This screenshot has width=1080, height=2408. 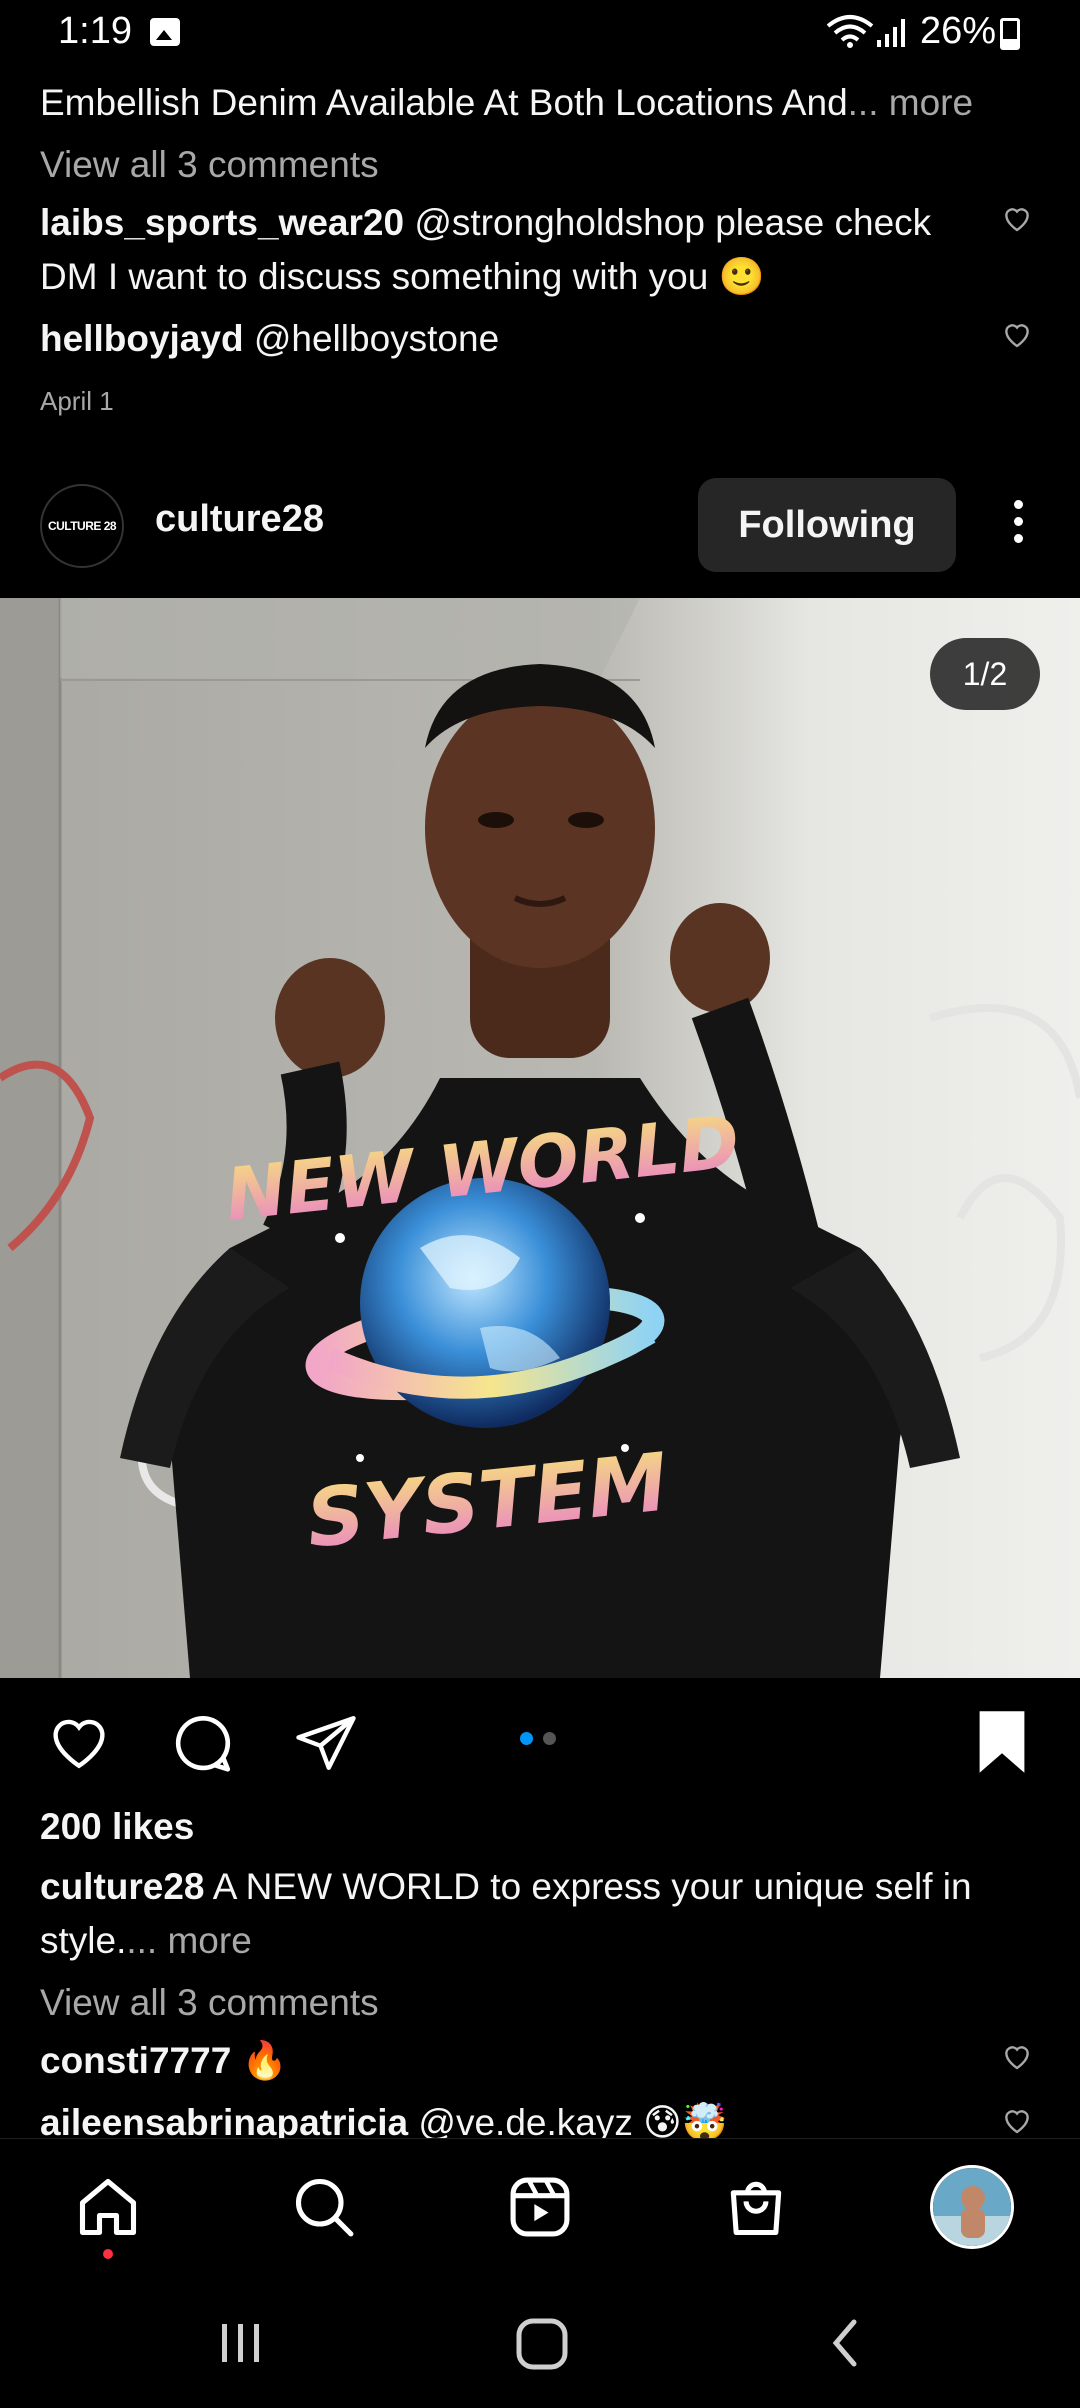 I want to click on profile-photo, so click(x=972, y=2207).